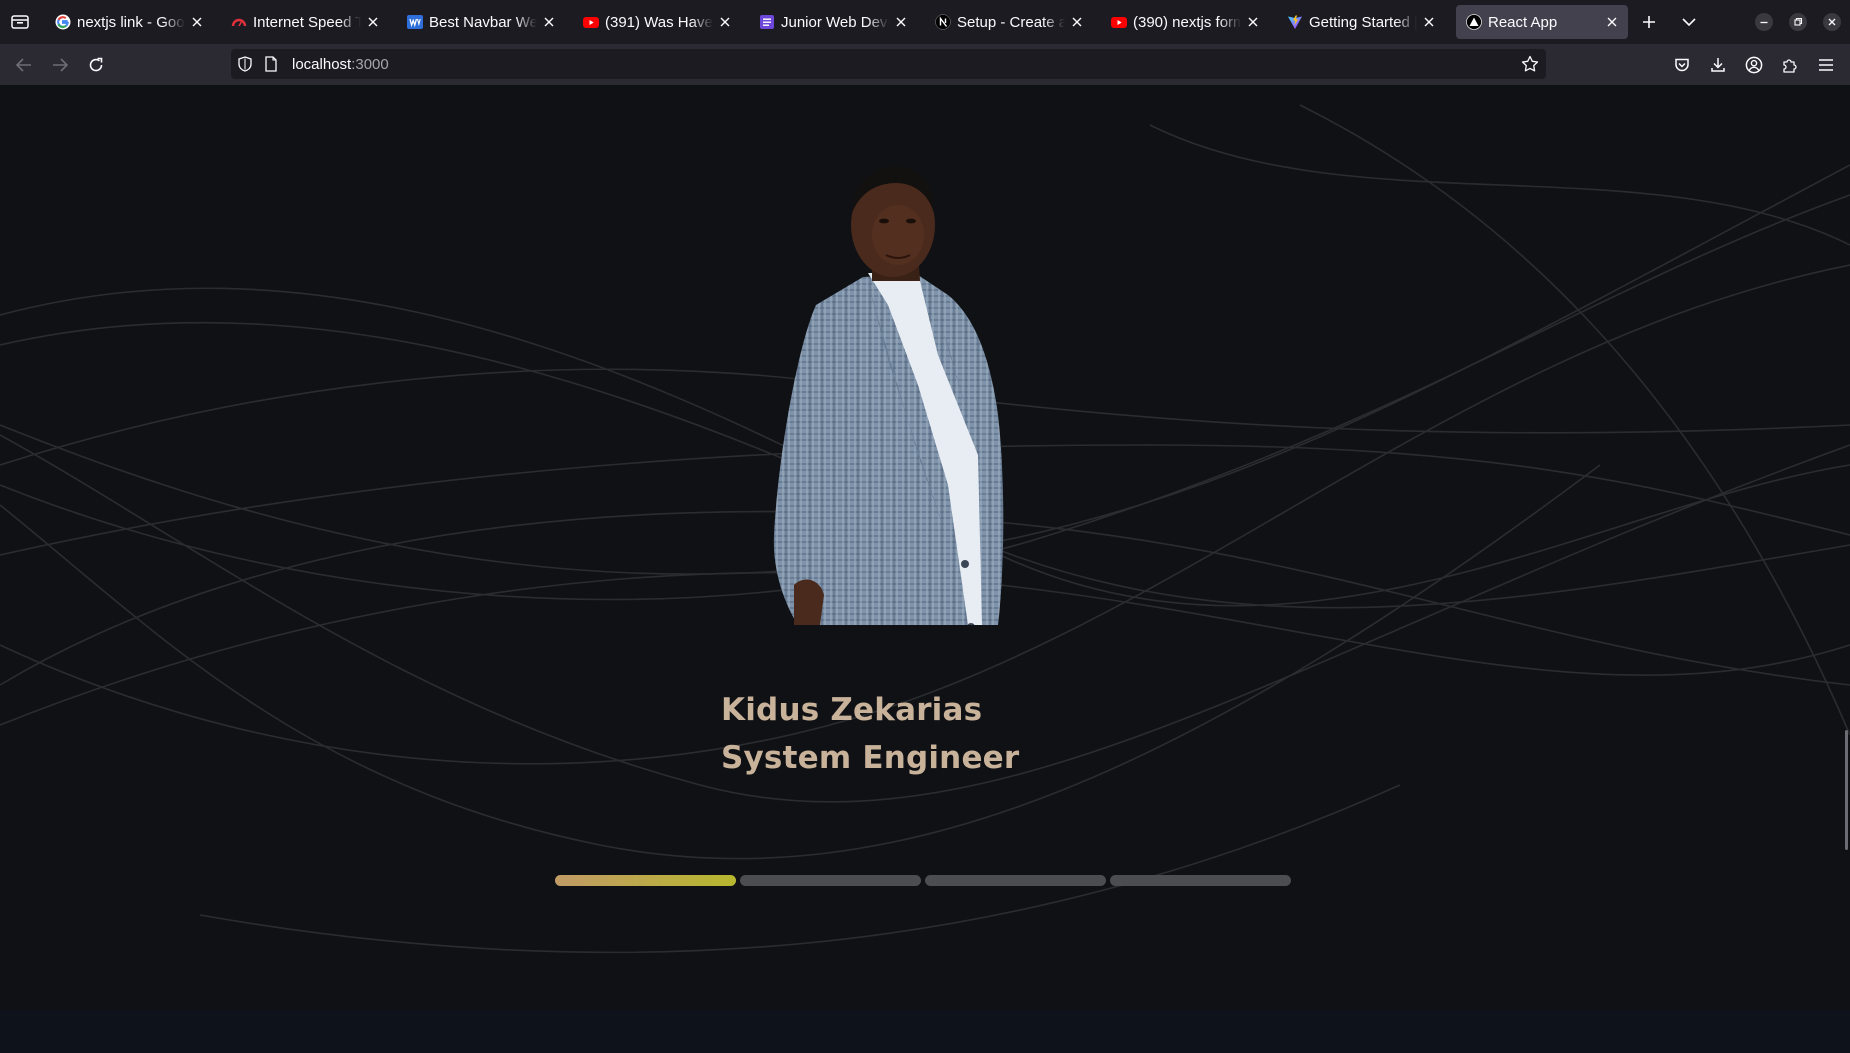 This screenshot has height=1053, width=1850. What do you see at coordinates (852, 710) in the screenshot?
I see `hero-name: Kidus Zekarias` at bounding box center [852, 710].